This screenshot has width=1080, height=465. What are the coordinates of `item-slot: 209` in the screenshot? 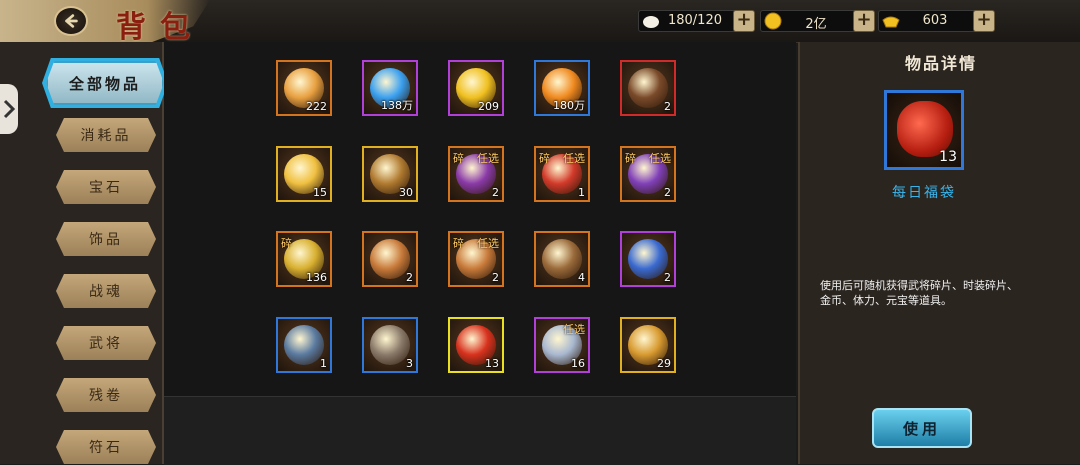 It's located at (476, 88).